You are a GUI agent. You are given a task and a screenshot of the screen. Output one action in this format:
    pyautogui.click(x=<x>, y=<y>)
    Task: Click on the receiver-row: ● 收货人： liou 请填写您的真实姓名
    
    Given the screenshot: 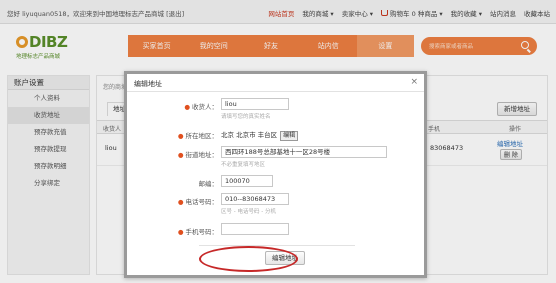 What is the action you would take?
    pyautogui.click(x=275, y=109)
    